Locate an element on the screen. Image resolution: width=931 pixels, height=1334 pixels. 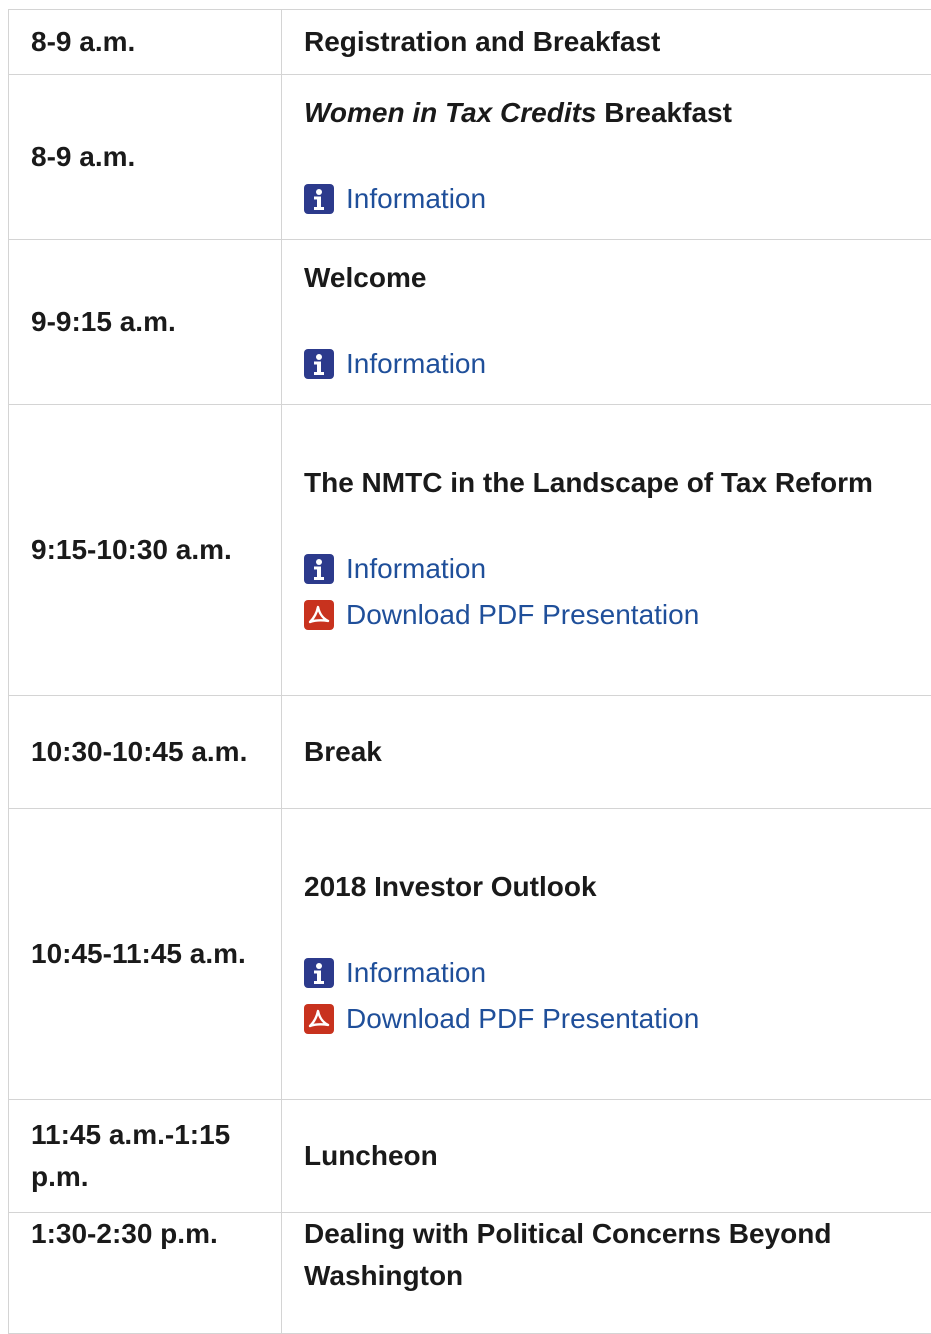
agenda-row: 8-9 a.m. Registration and Breakfast is located at coordinates (470, 42).